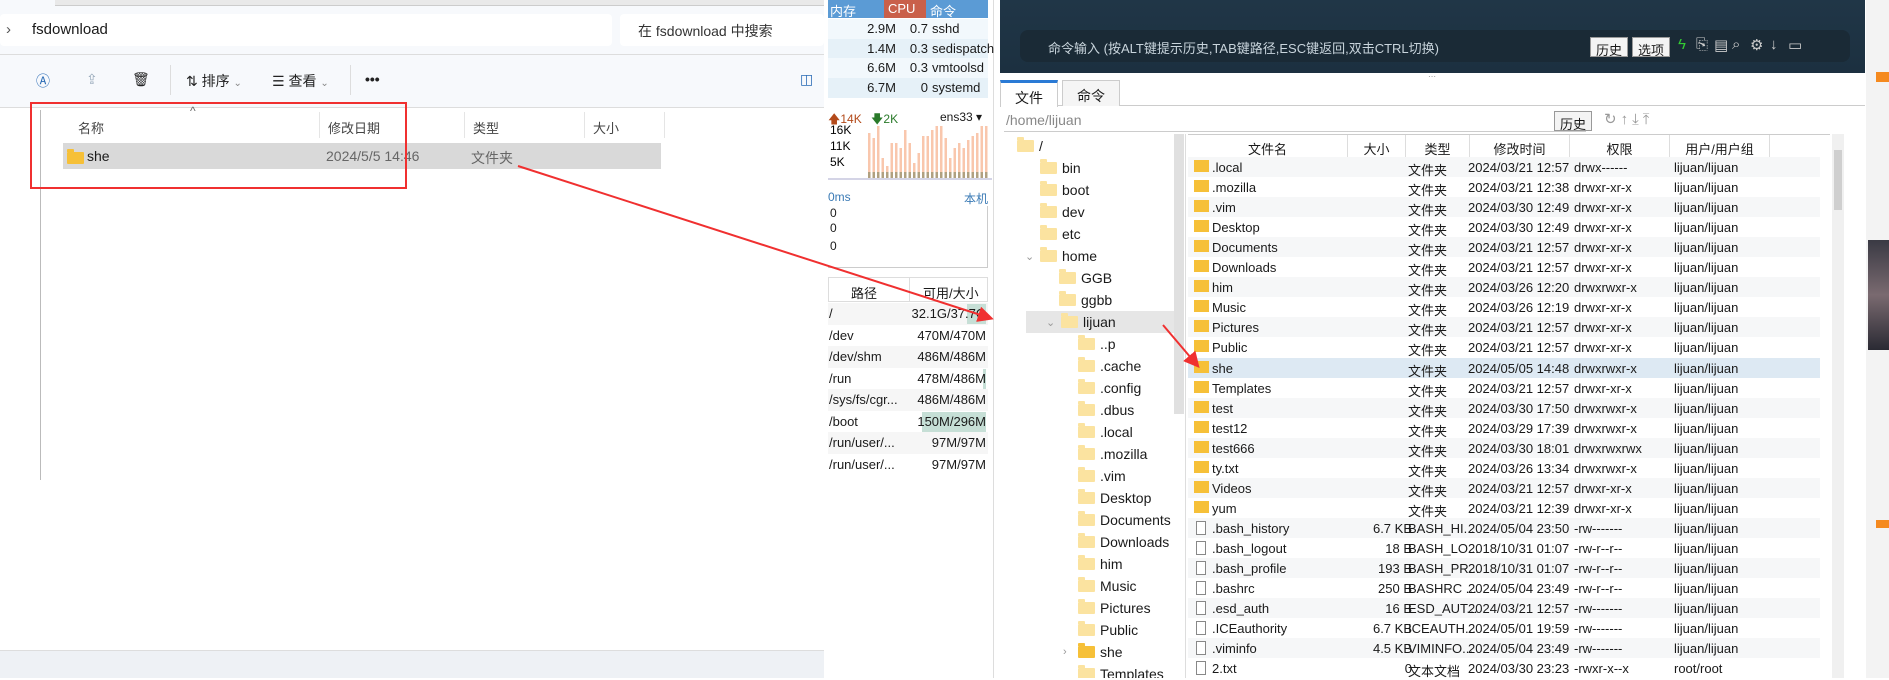  What do you see at coordinates (1637, 119) in the screenshot?
I see `download-icon: ⤓` at bounding box center [1637, 119].